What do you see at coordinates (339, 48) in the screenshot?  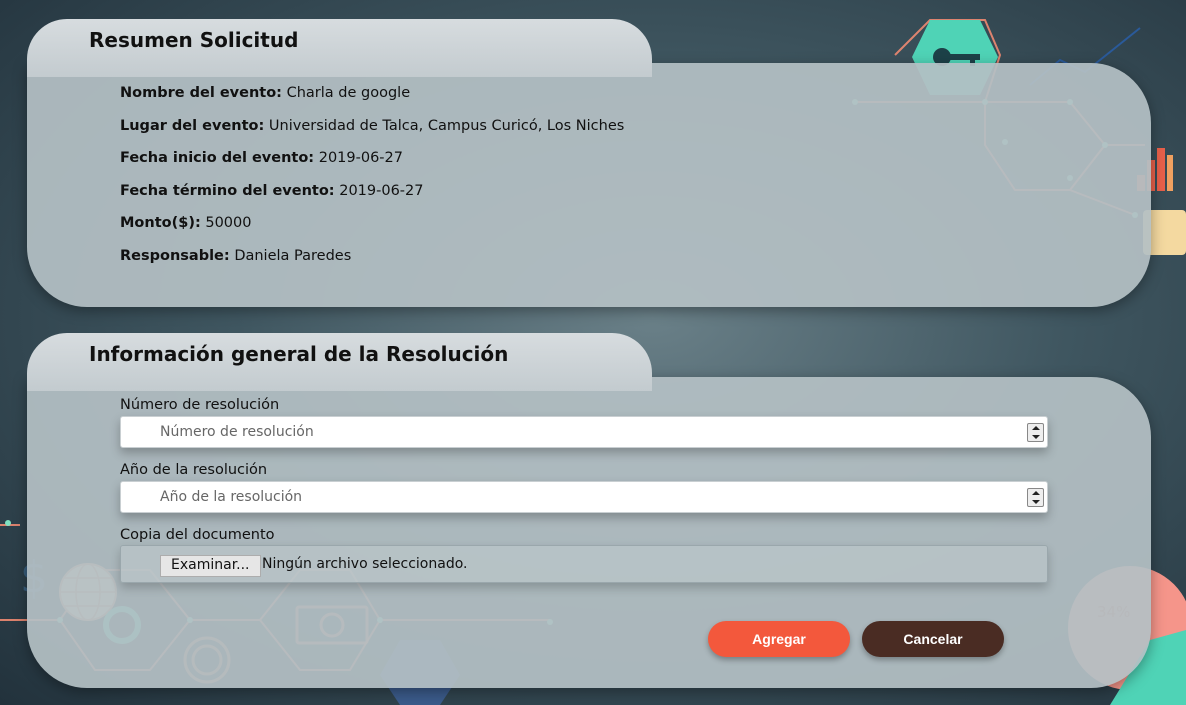 I see `summary-tab: Resumen Solicitud` at bounding box center [339, 48].